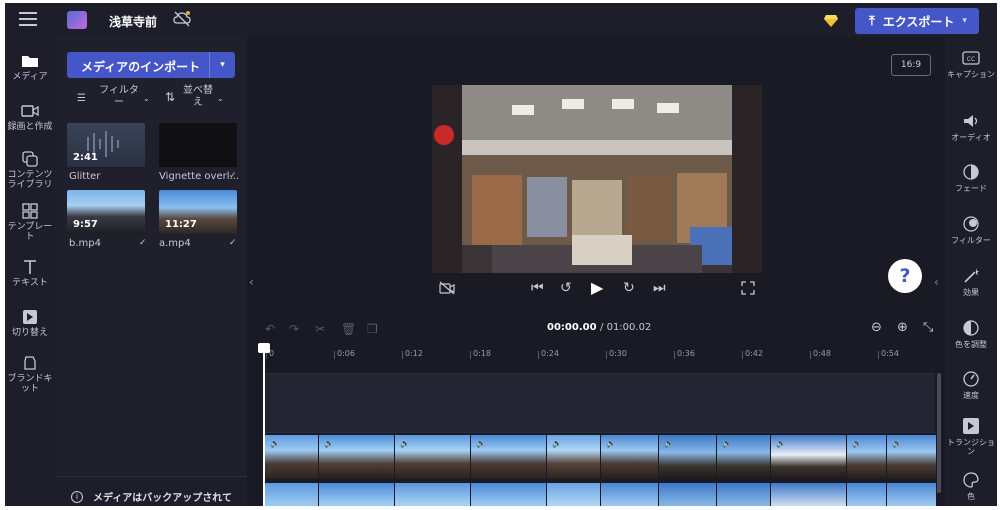  Describe the element at coordinates (198, 212) in the screenshot. I see `media-item: 11:27` at that location.